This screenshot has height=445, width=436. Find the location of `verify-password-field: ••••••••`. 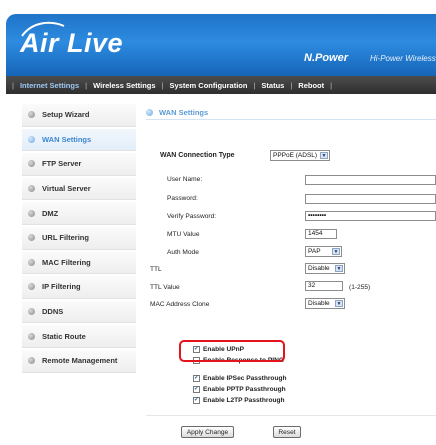

verify-password-field: •••••••• is located at coordinates (370, 216).